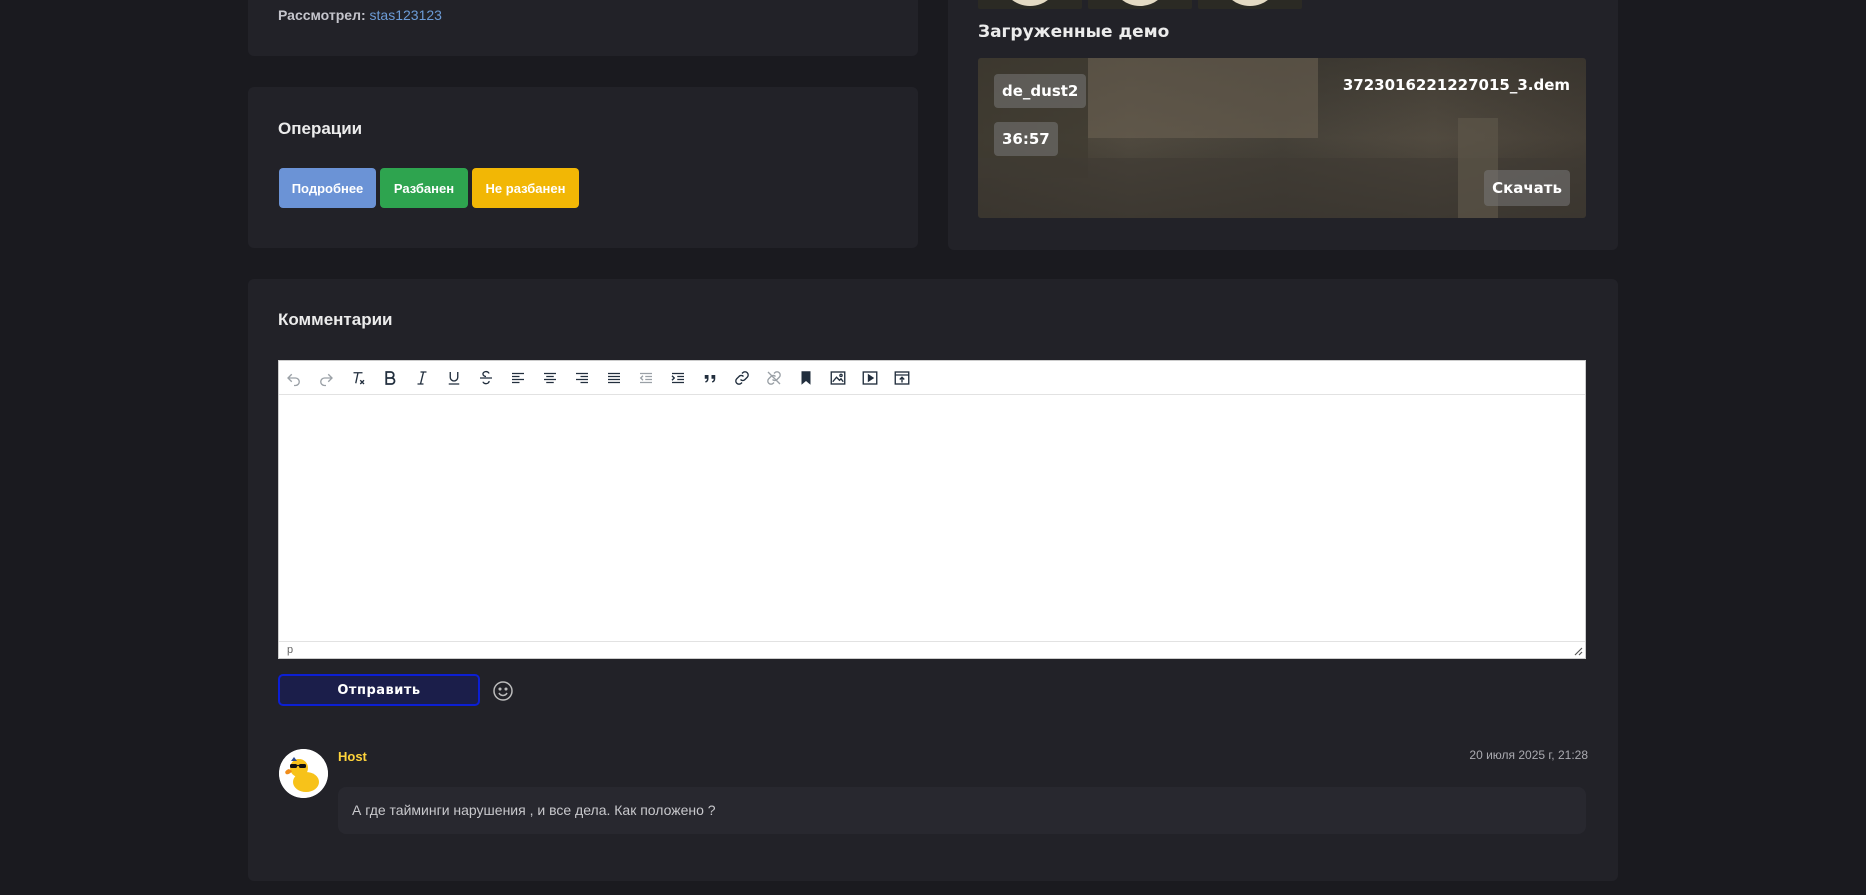  I want to click on media-icon, so click(870, 378).